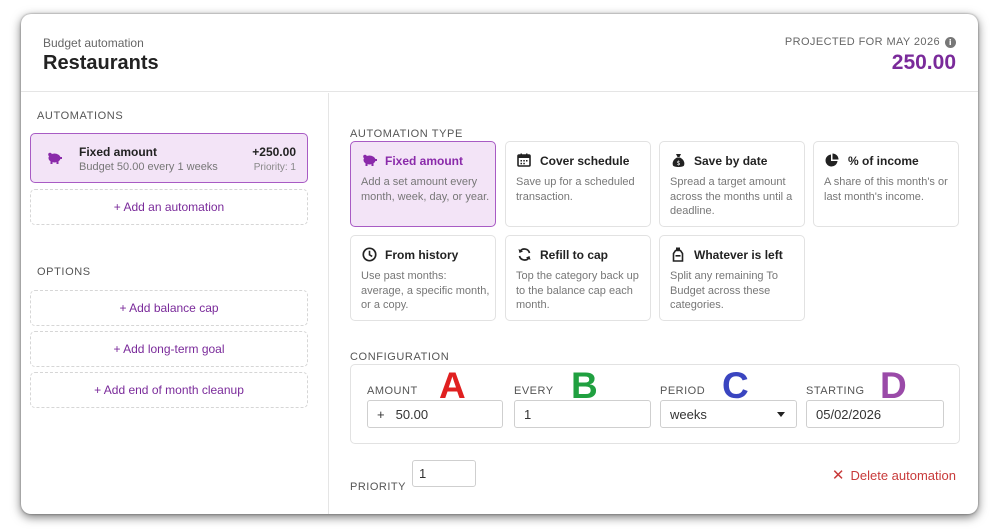 This screenshot has width=998, height=530. I want to click on amount-label: AMOUNT, so click(392, 391).